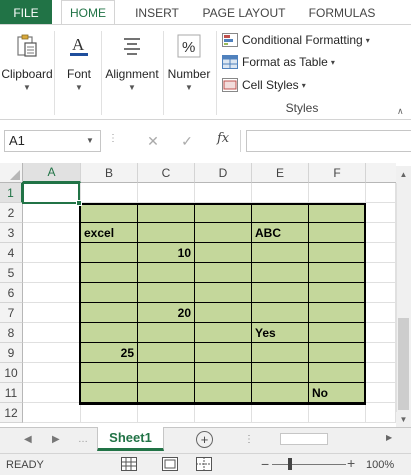  Describe the element at coordinates (280, 273) in the screenshot. I see `cell-e5` at that location.